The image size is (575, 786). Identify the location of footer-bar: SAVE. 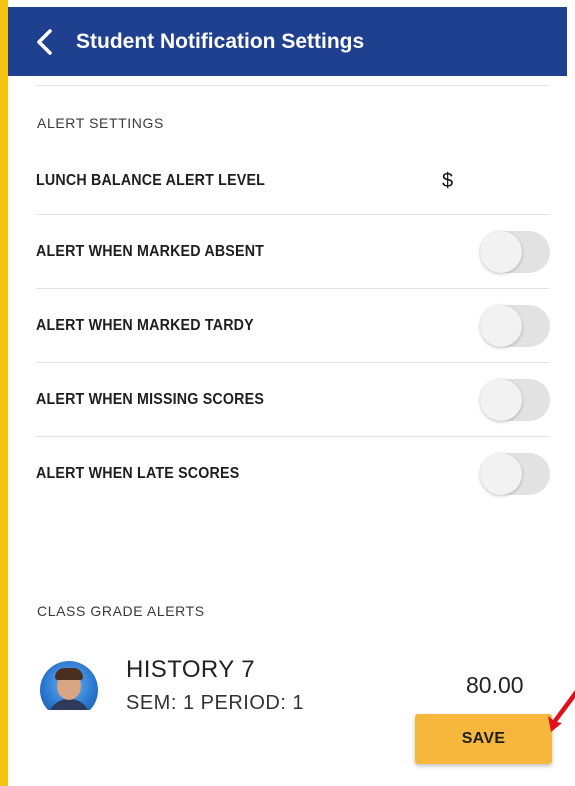
(287, 748).